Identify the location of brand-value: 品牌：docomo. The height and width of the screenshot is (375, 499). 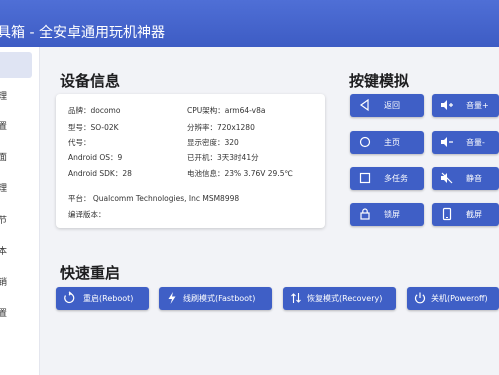
(94, 110).